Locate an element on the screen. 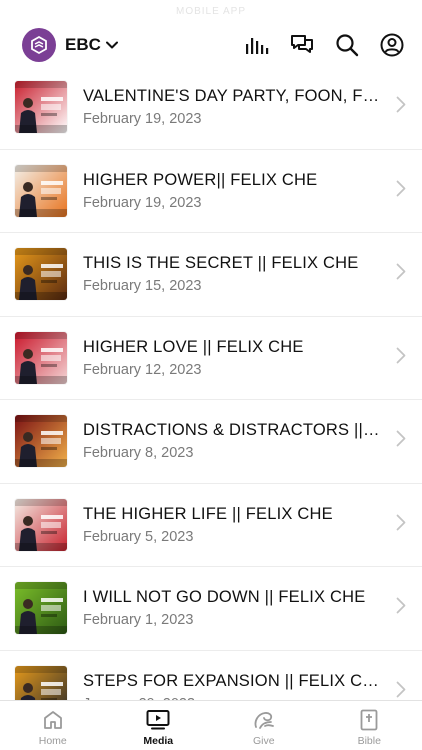 The width and height of the screenshot is (422, 750). bible-icon is located at coordinates (369, 720).